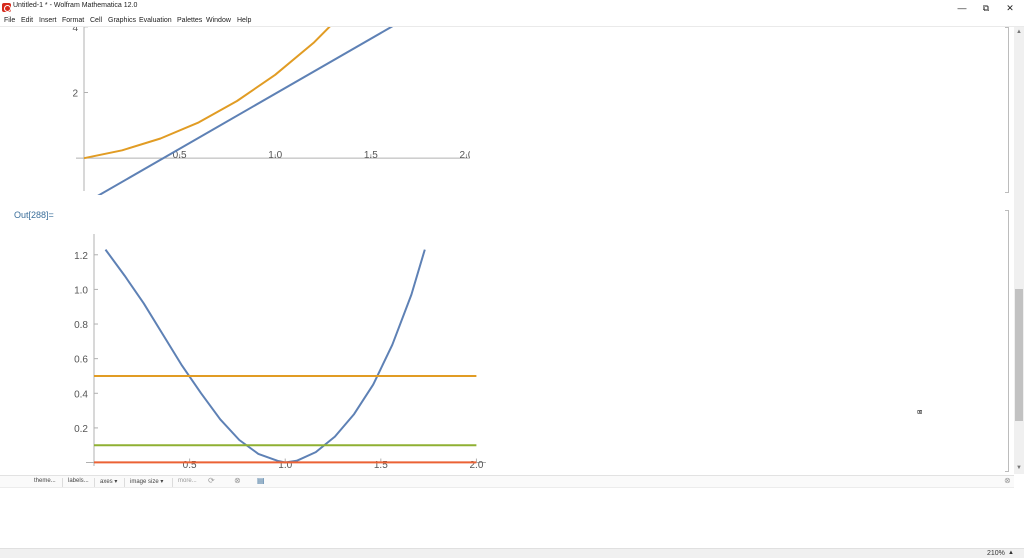  Describe the element at coordinates (34, 215) in the screenshot. I see `output-label: Out[288]=` at that location.